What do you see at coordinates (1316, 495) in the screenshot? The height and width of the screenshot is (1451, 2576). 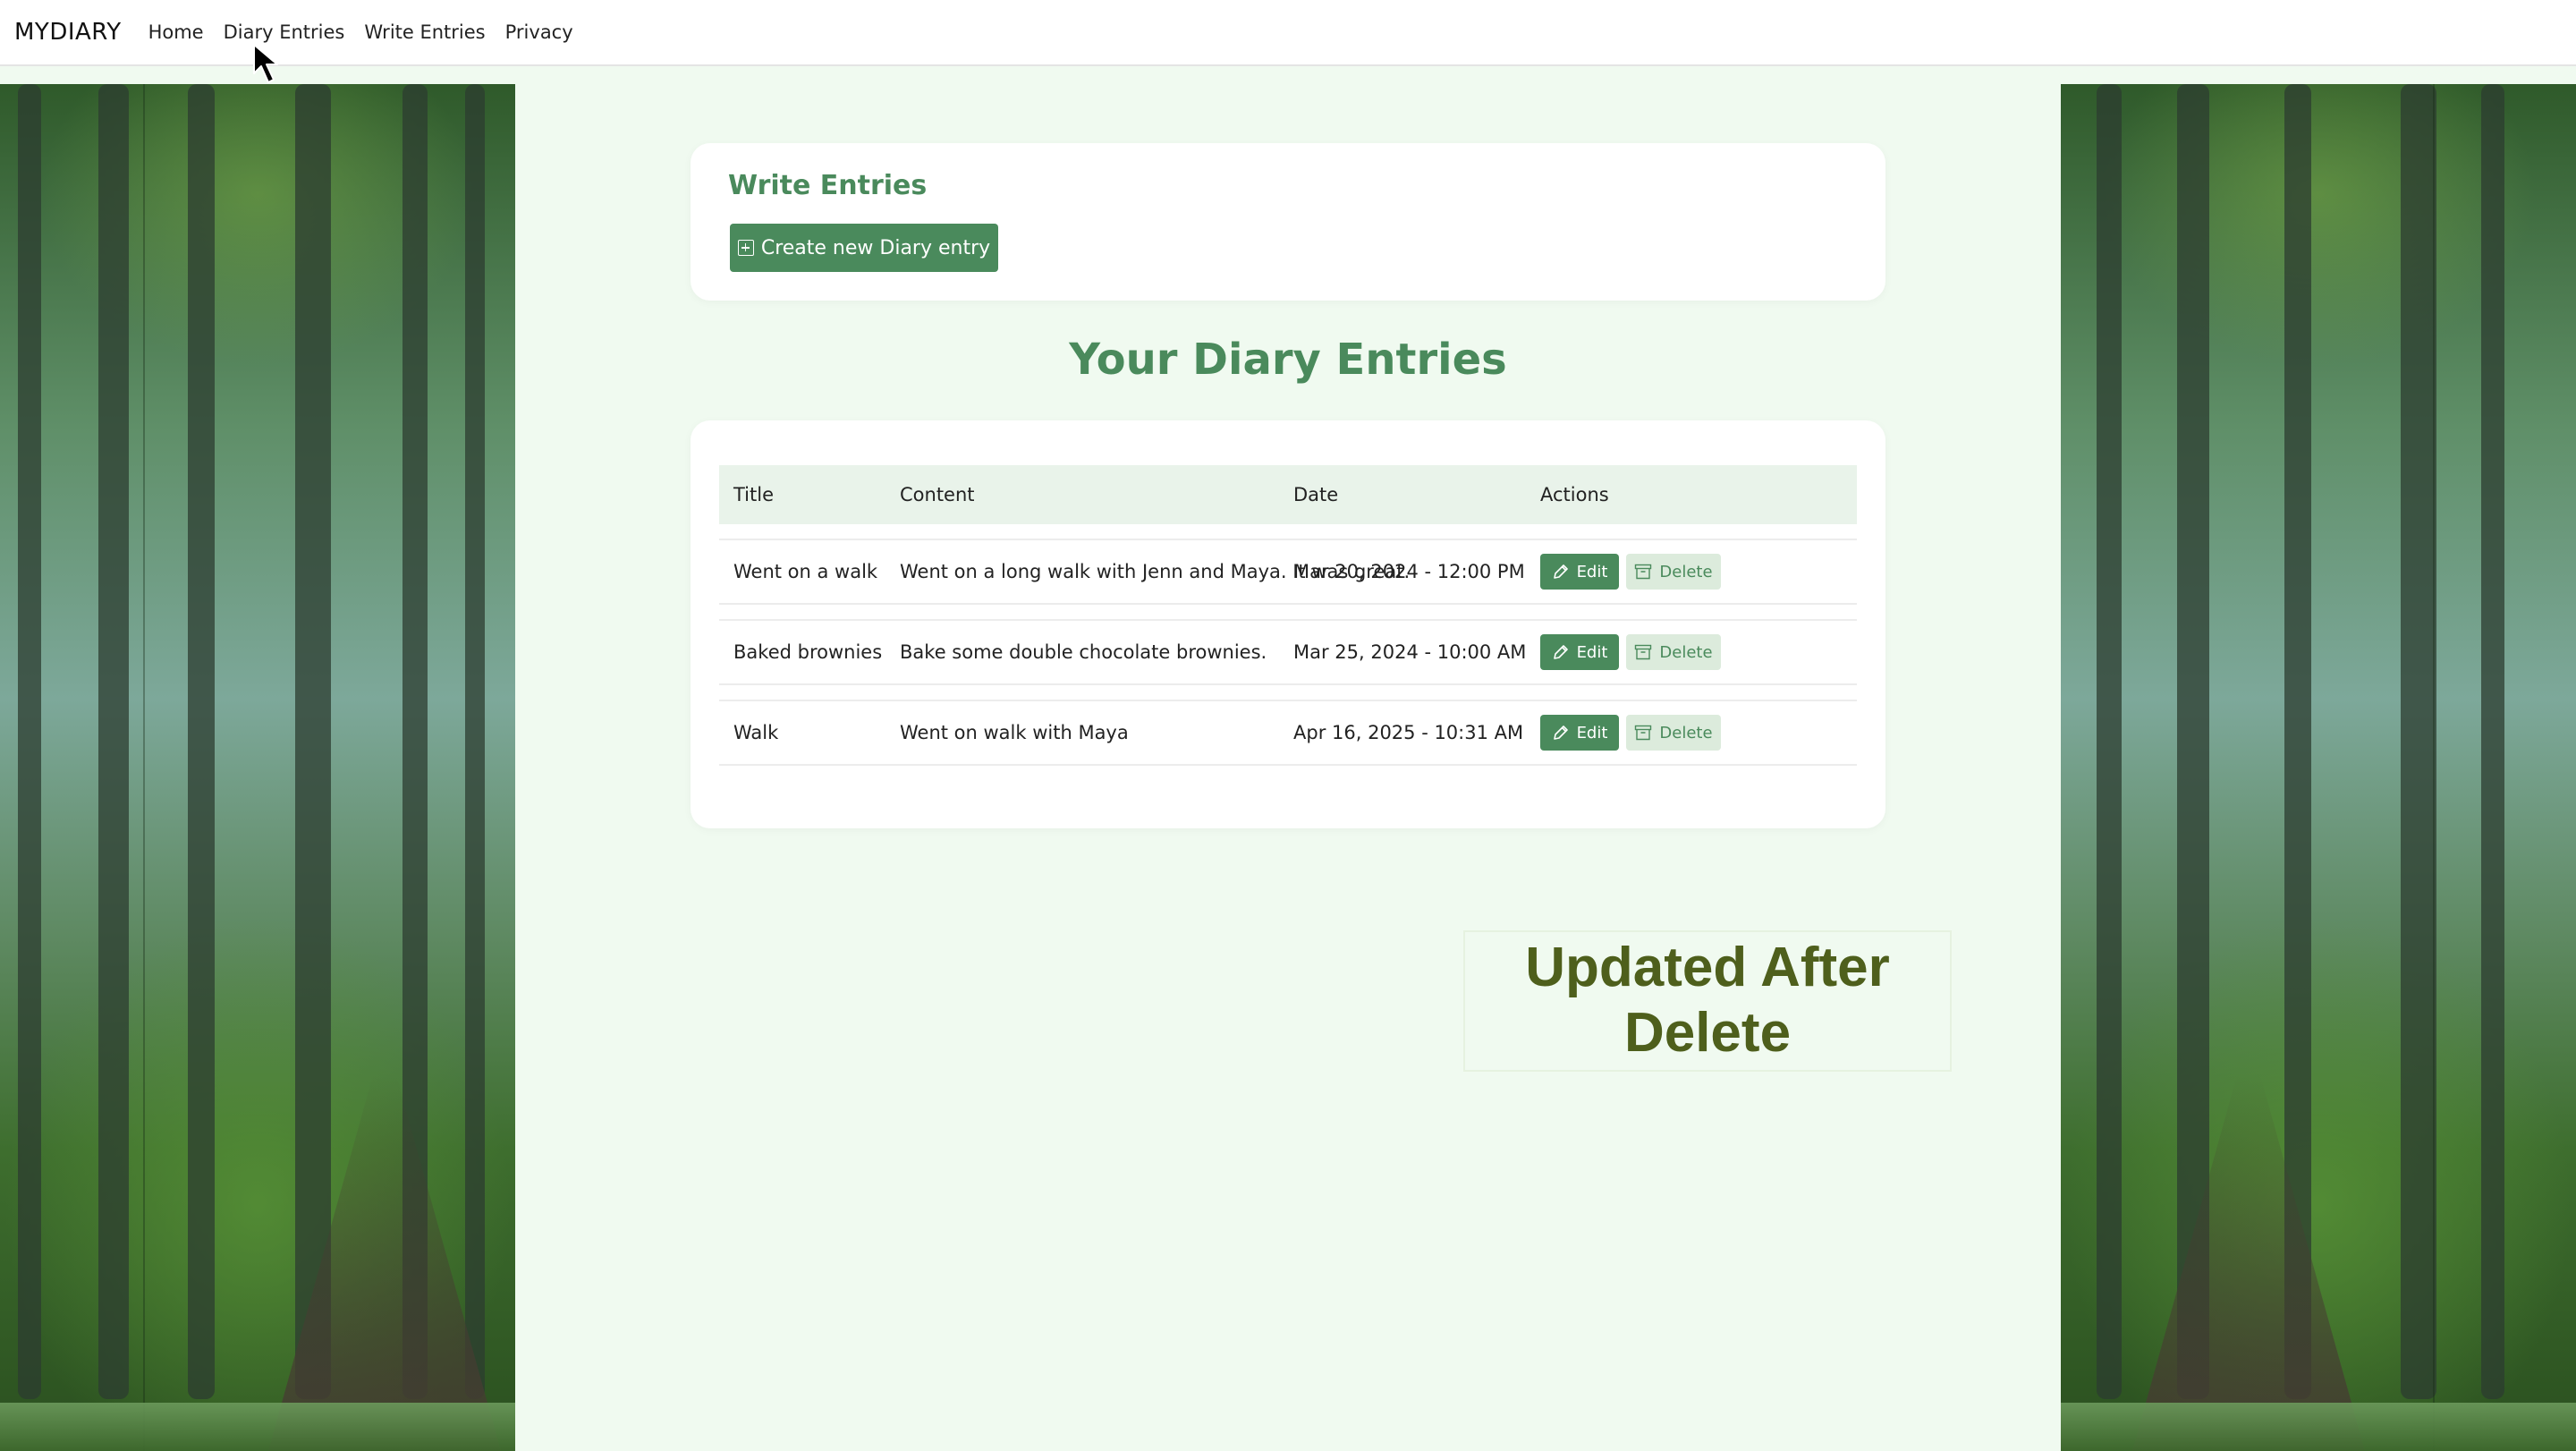 I see `column-header-date: Date` at bounding box center [1316, 495].